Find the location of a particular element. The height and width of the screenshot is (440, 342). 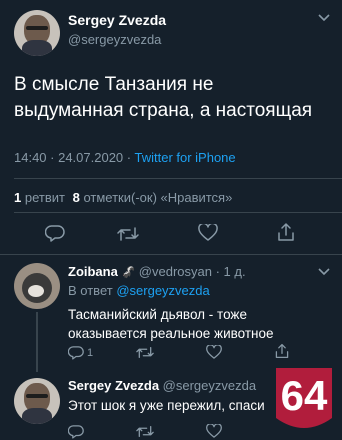

reply-button: 1 is located at coordinates (80, 352).